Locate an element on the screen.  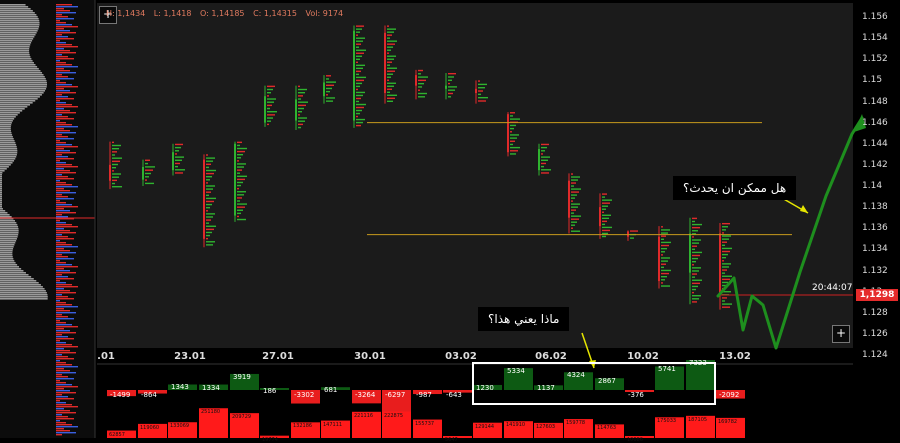
volume-value-label: 222875 is located at coordinates (394, 415).